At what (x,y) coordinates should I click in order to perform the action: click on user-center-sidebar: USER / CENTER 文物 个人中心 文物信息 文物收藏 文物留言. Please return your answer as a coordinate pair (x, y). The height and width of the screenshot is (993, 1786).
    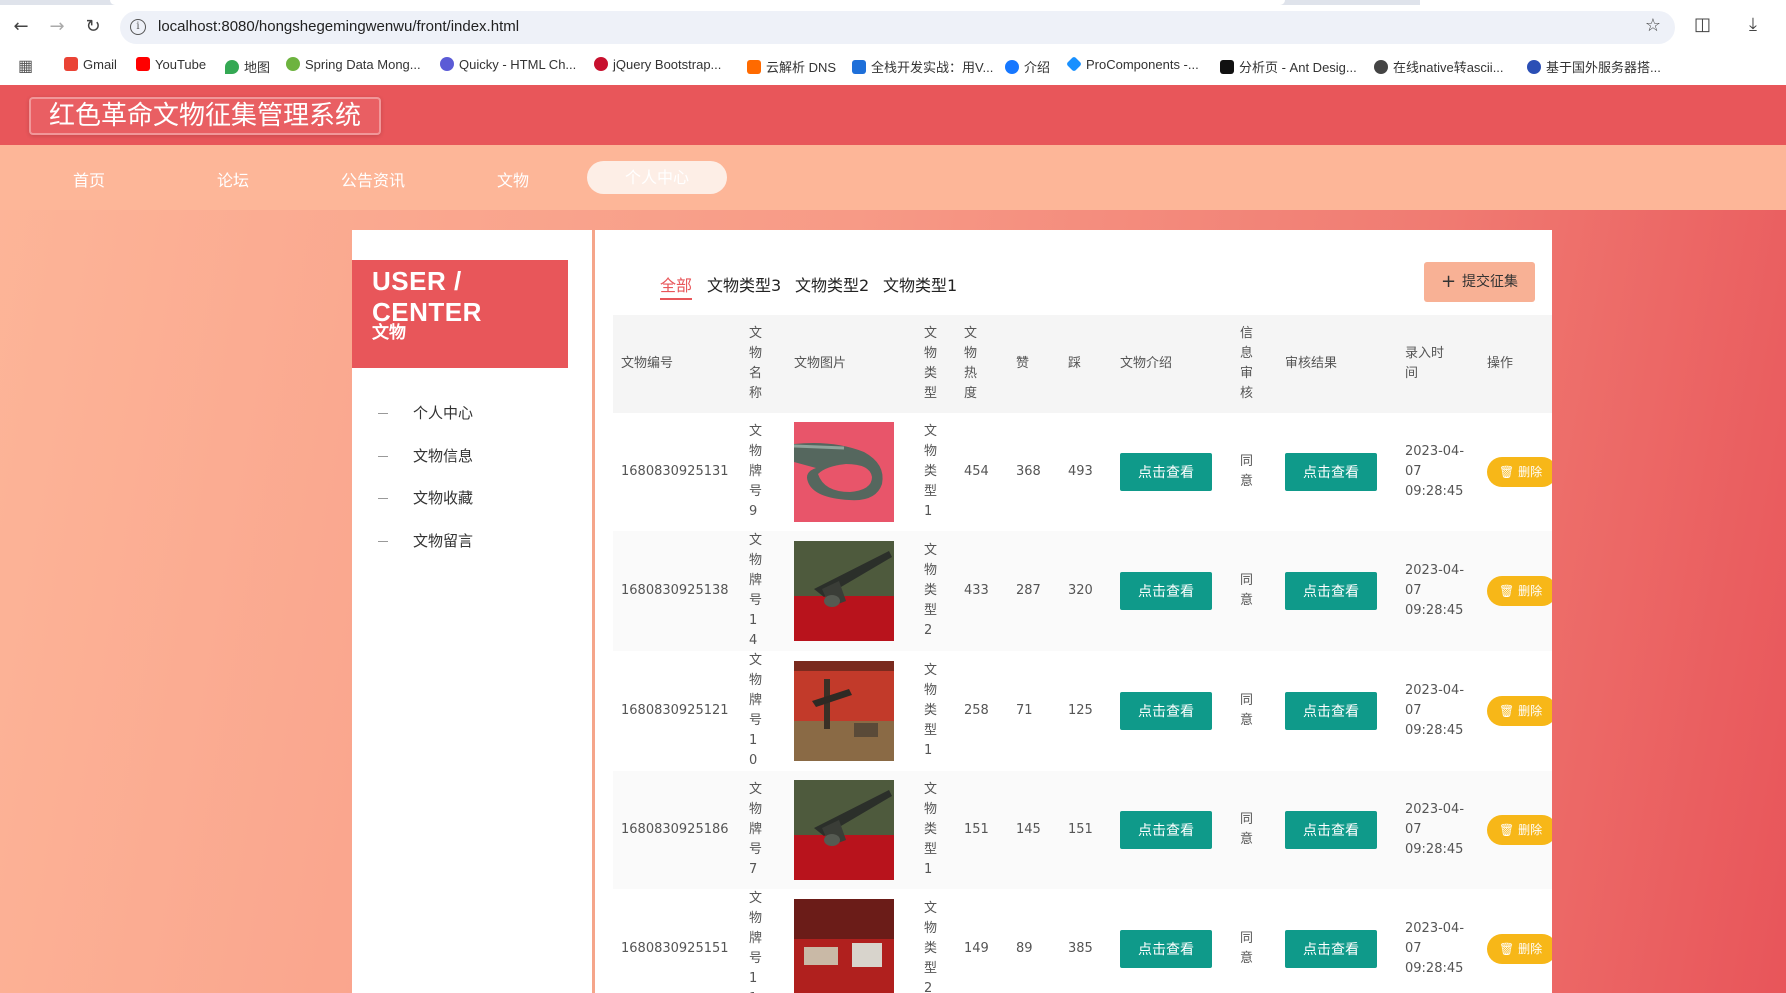
    Looking at the image, I should click on (472, 611).